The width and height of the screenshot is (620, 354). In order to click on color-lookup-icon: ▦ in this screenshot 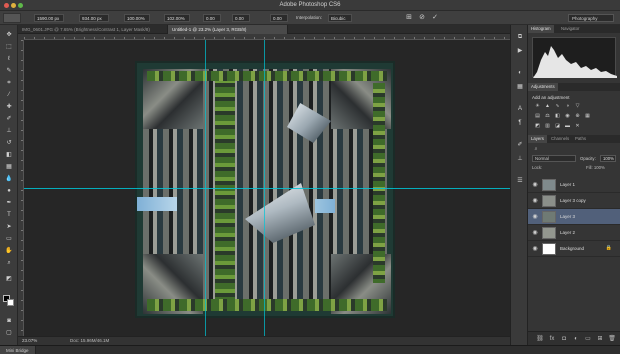, I will do `click(587, 116)`.